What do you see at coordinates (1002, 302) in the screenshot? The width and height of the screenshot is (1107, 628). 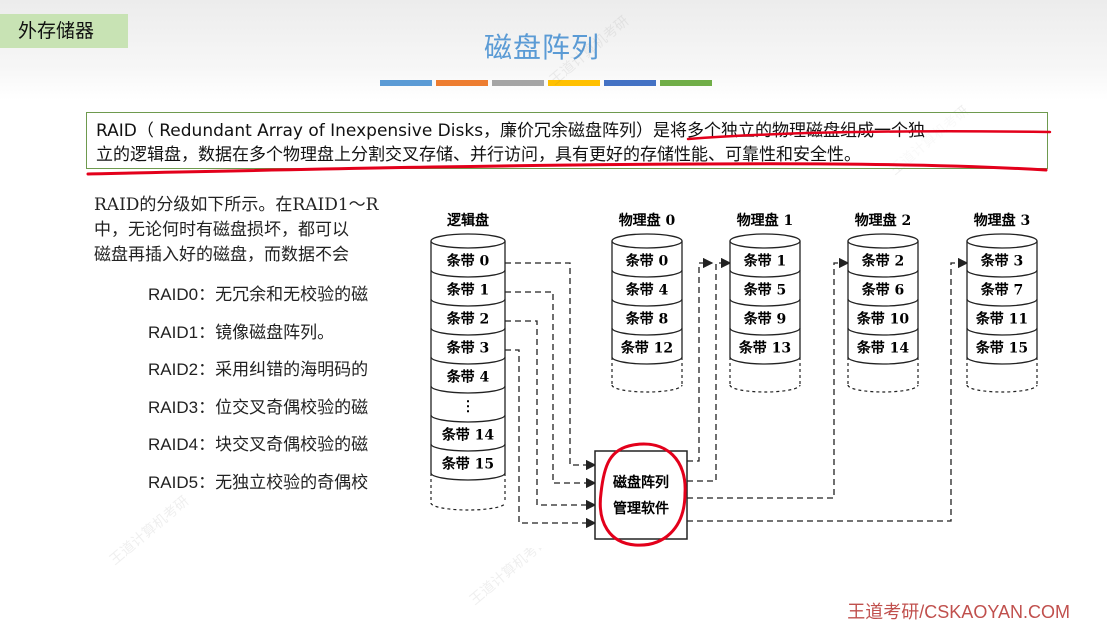 I see `disk-cylinder: 条带 3 条带 7 条带 11 条带 15 物理盘 3` at bounding box center [1002, 302].